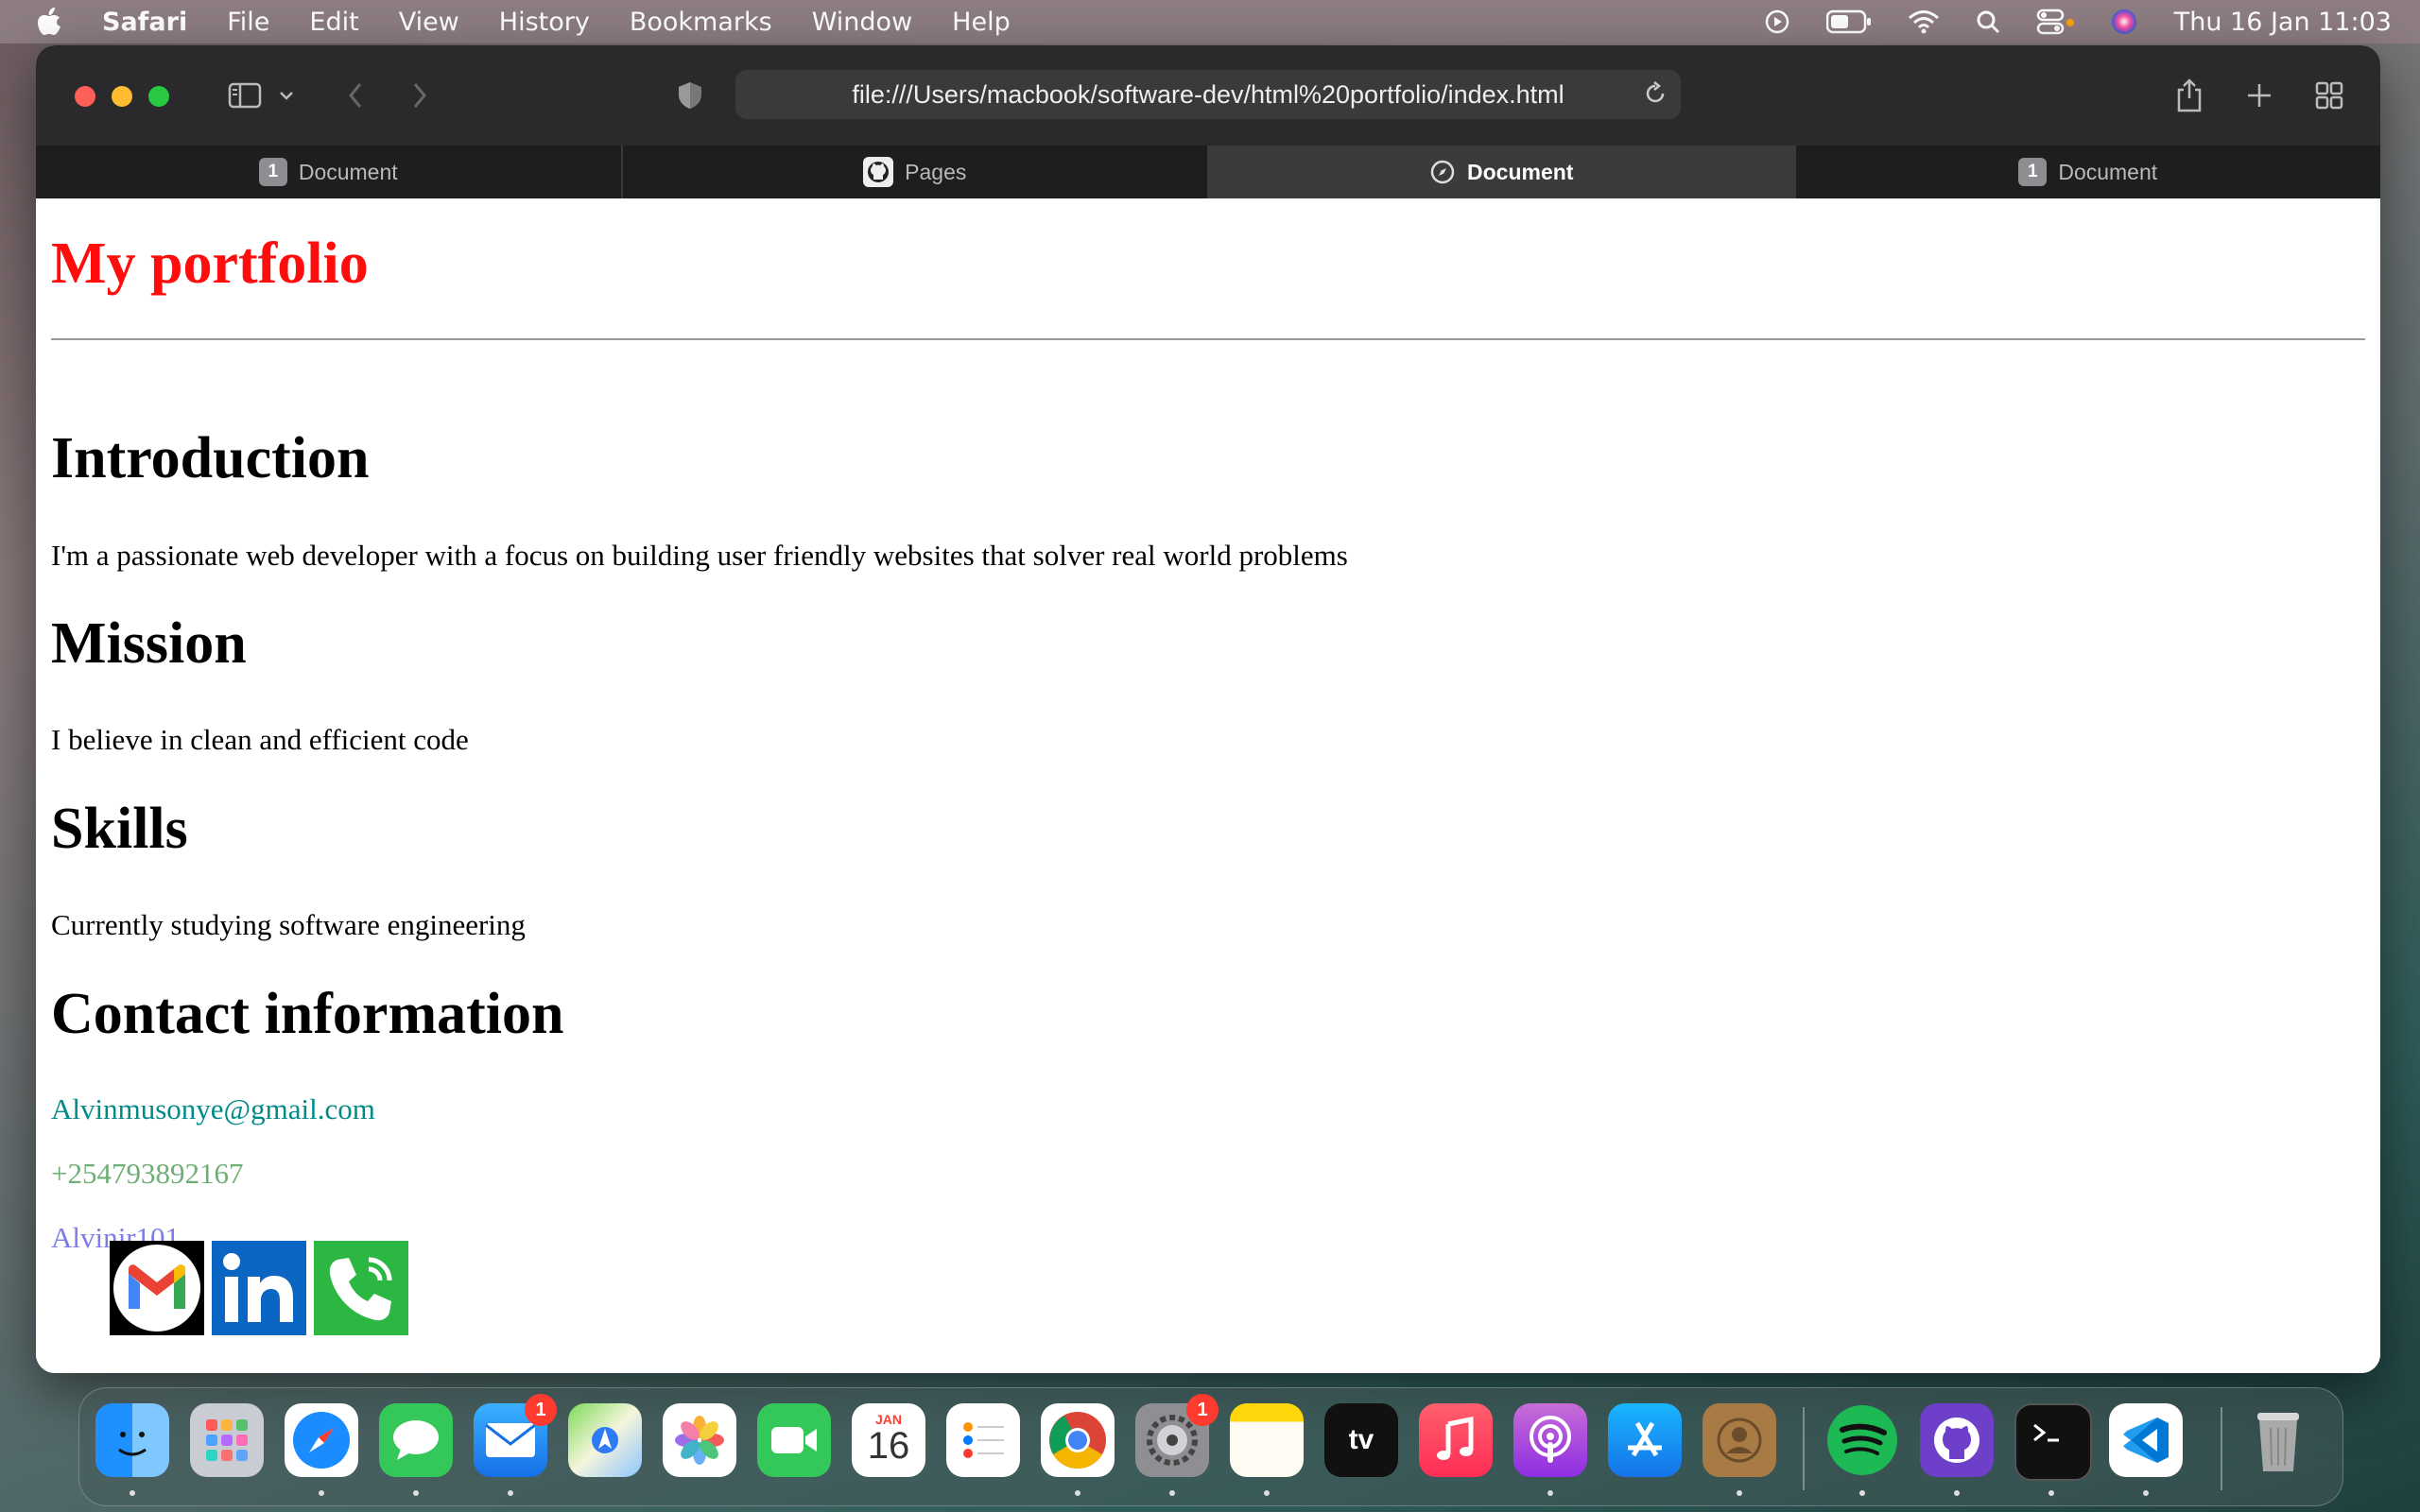 The image size is (2420, 1512). I want to click on sidebar-toggle-icon, so click(245, 95).